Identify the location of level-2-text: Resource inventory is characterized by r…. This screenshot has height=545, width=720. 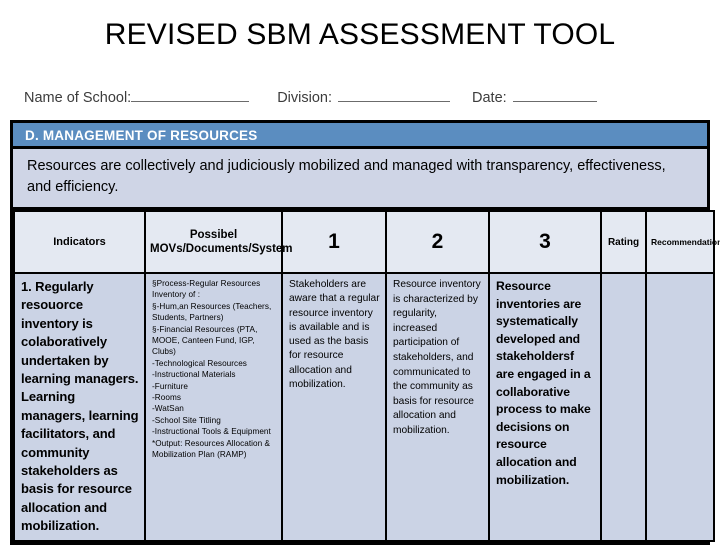
(437, 357).